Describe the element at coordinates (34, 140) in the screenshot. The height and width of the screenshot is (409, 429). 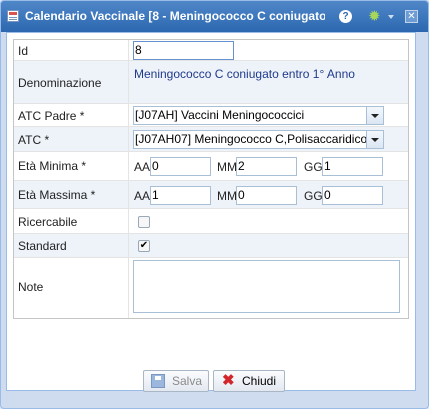
I see `atc-label: ATC *` at that location.